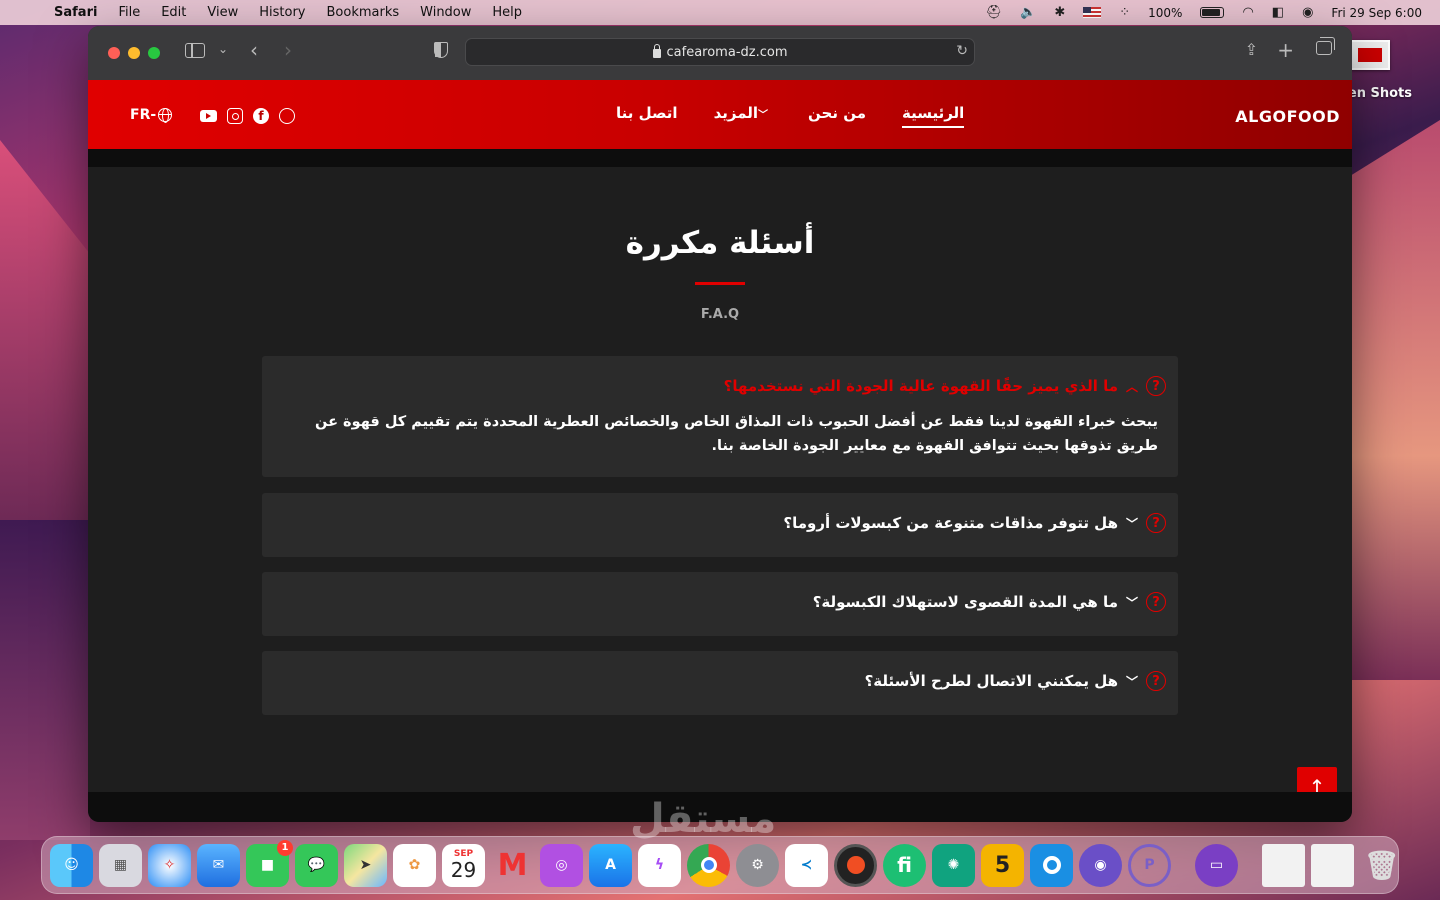  What do you see at coordinates (195, 50) in the screenshot?
I see `sidebar-toggle-icon` at bounding box center [195, 50].